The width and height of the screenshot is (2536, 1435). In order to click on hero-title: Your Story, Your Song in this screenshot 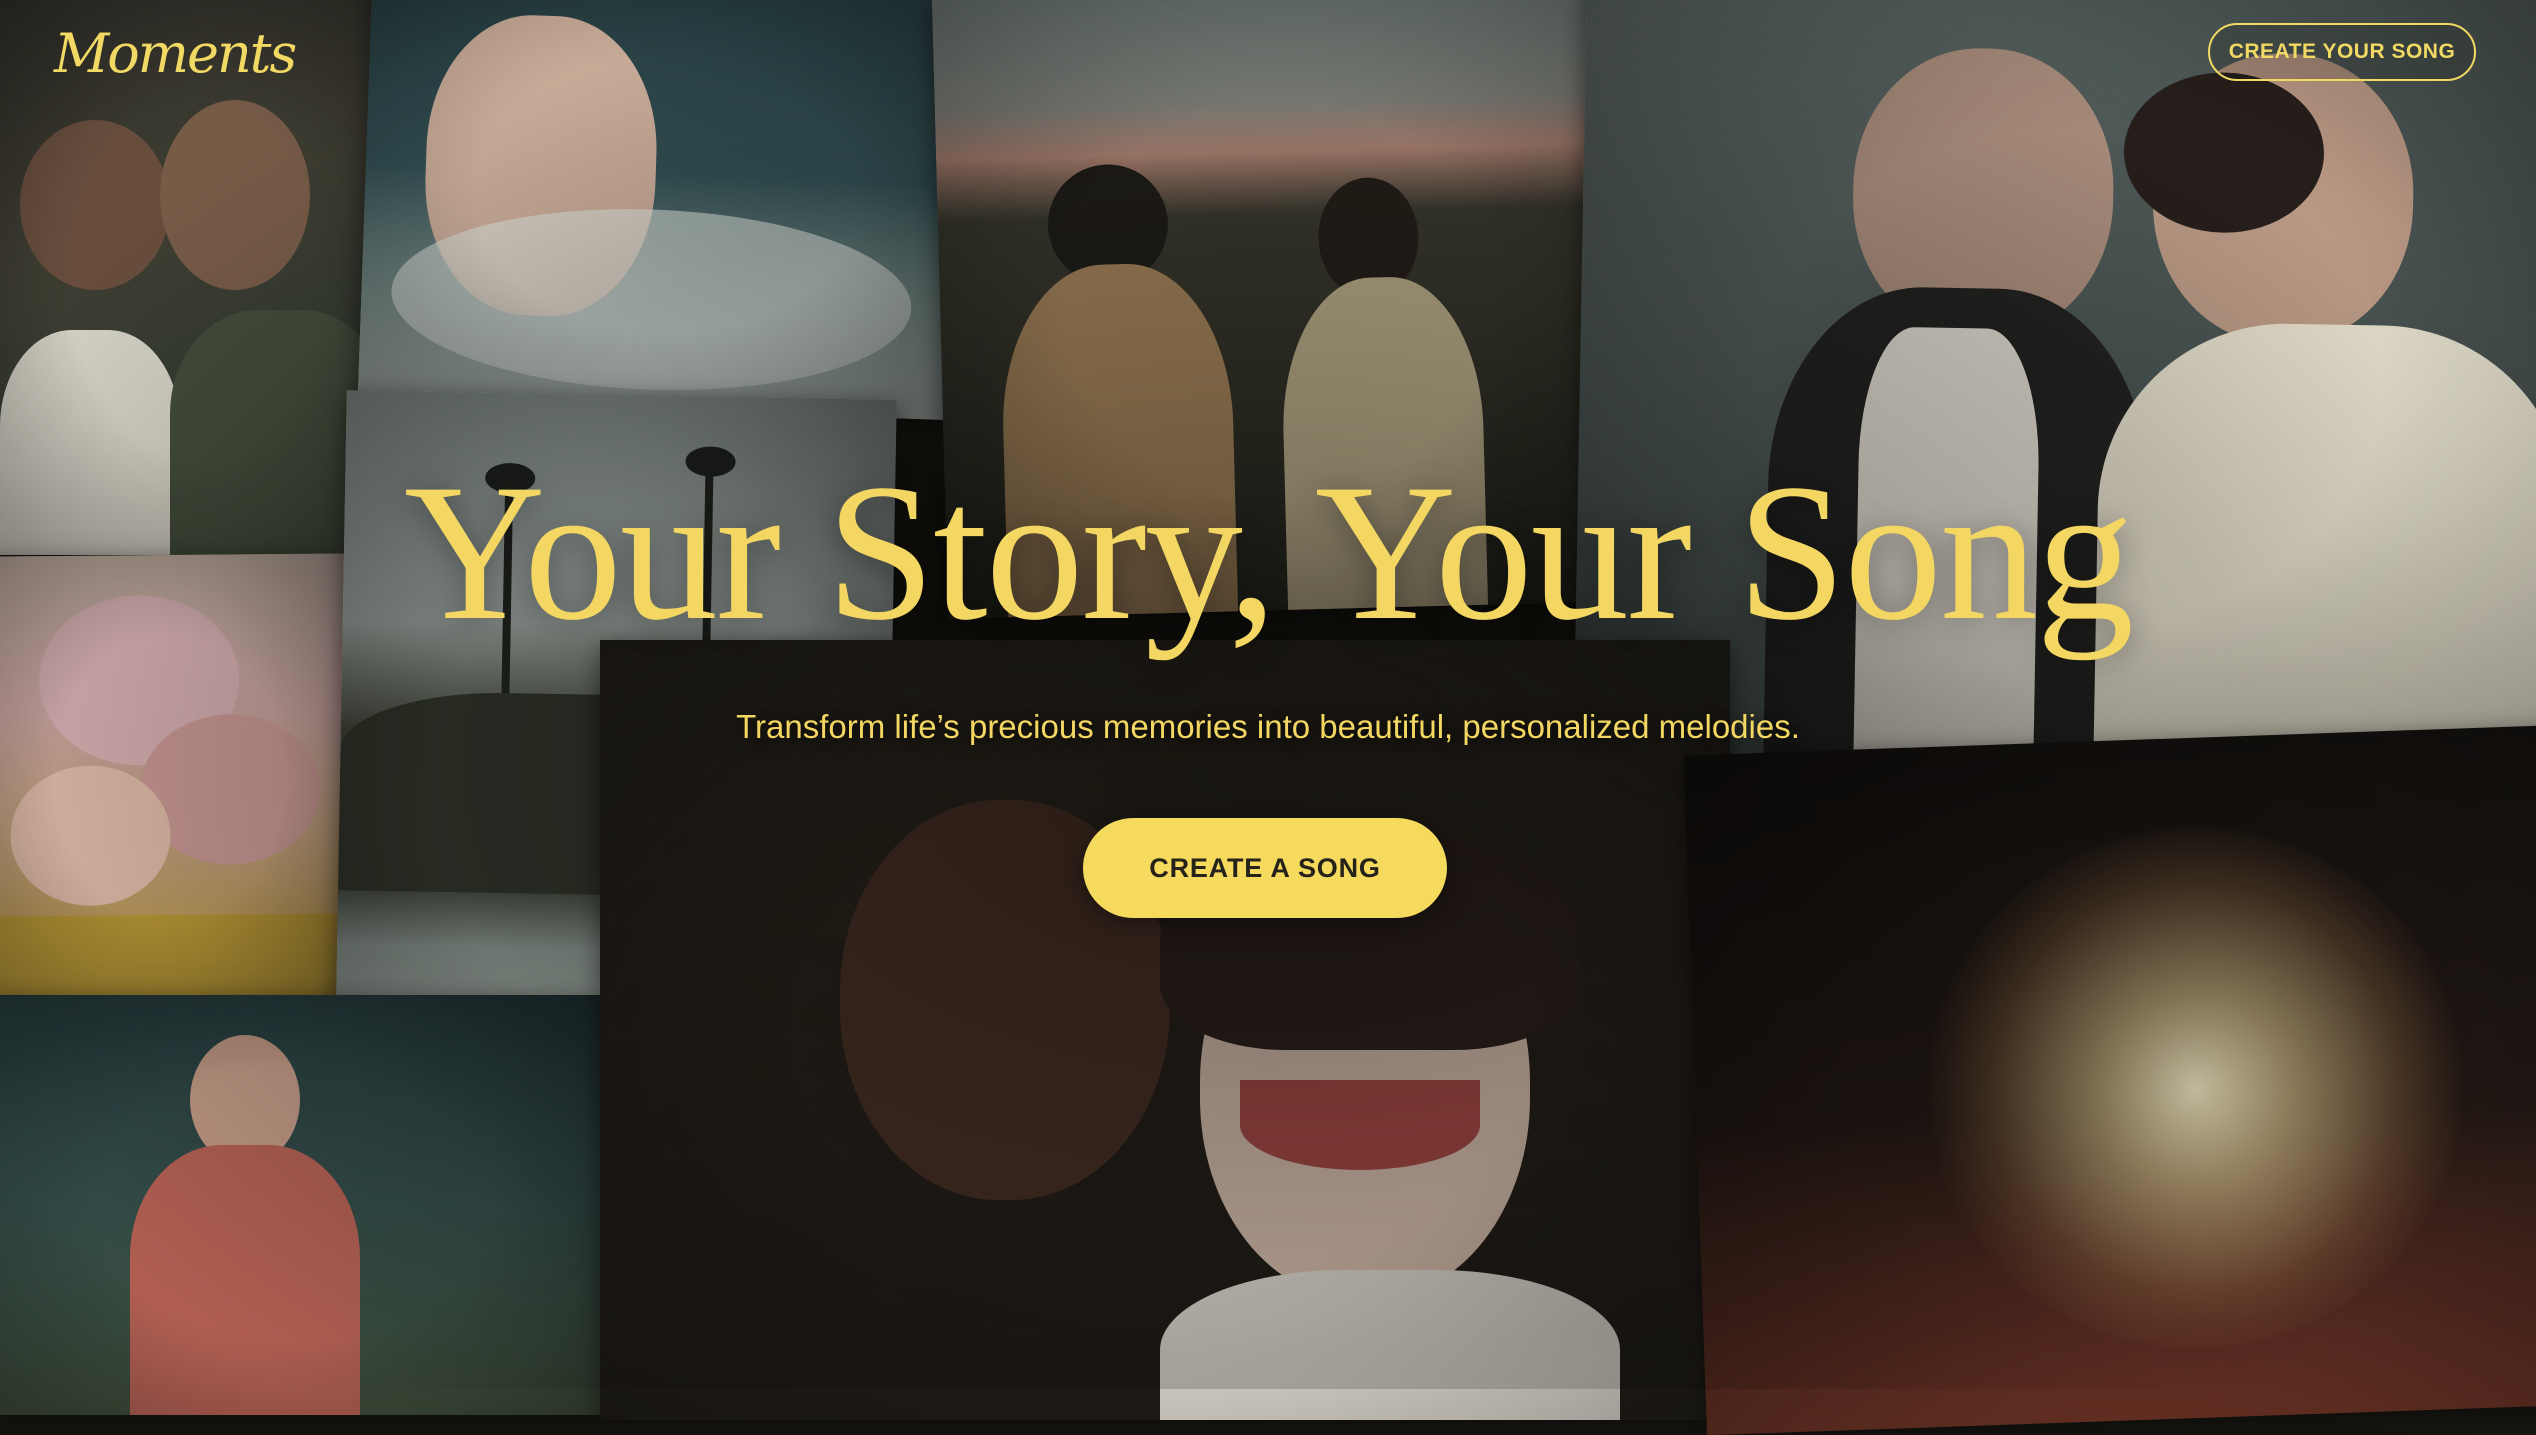, I will do `click(1268, 552)`.